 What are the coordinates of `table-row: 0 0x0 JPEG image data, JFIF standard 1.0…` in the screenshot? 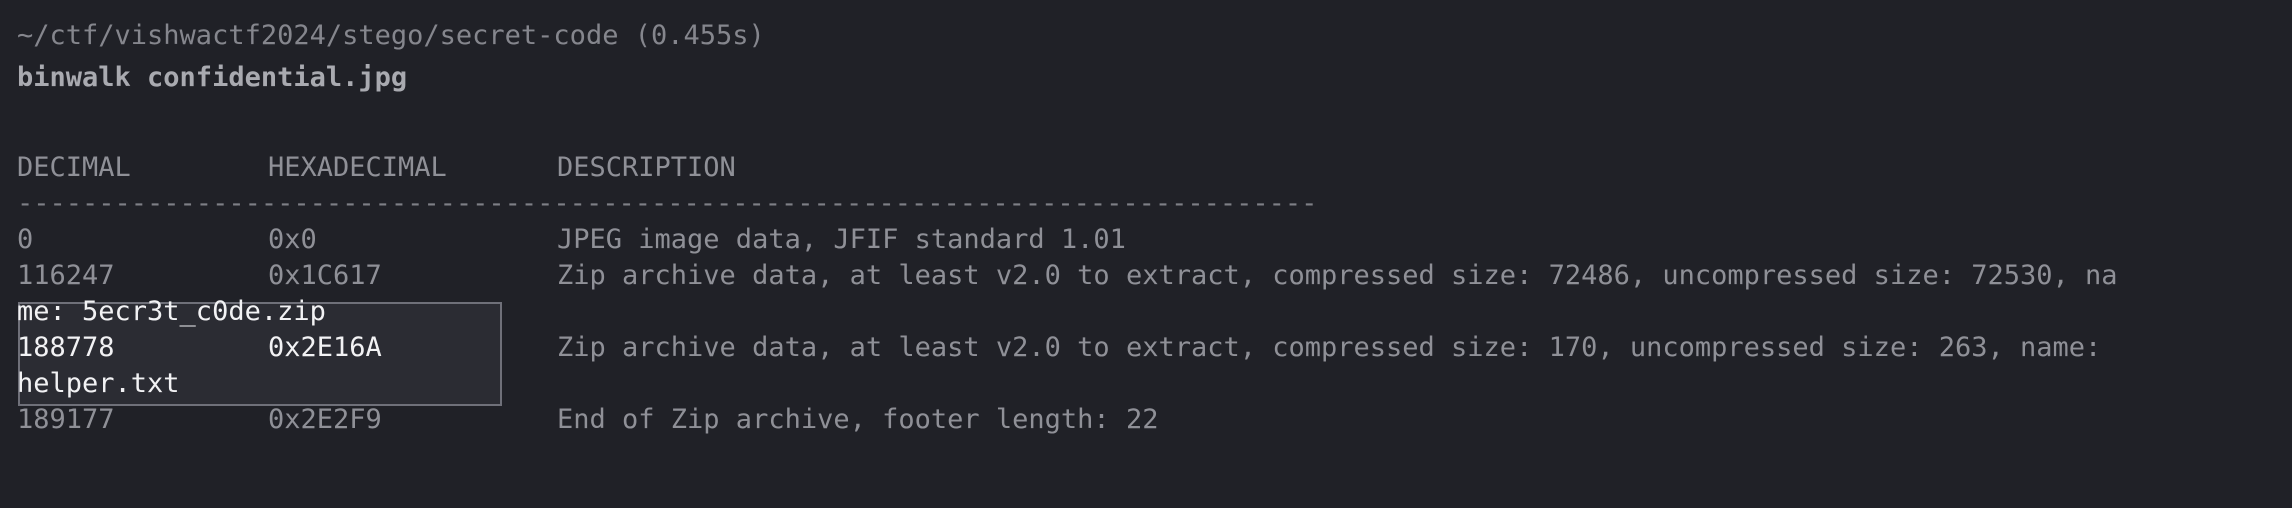 It's located at (1152, 240).